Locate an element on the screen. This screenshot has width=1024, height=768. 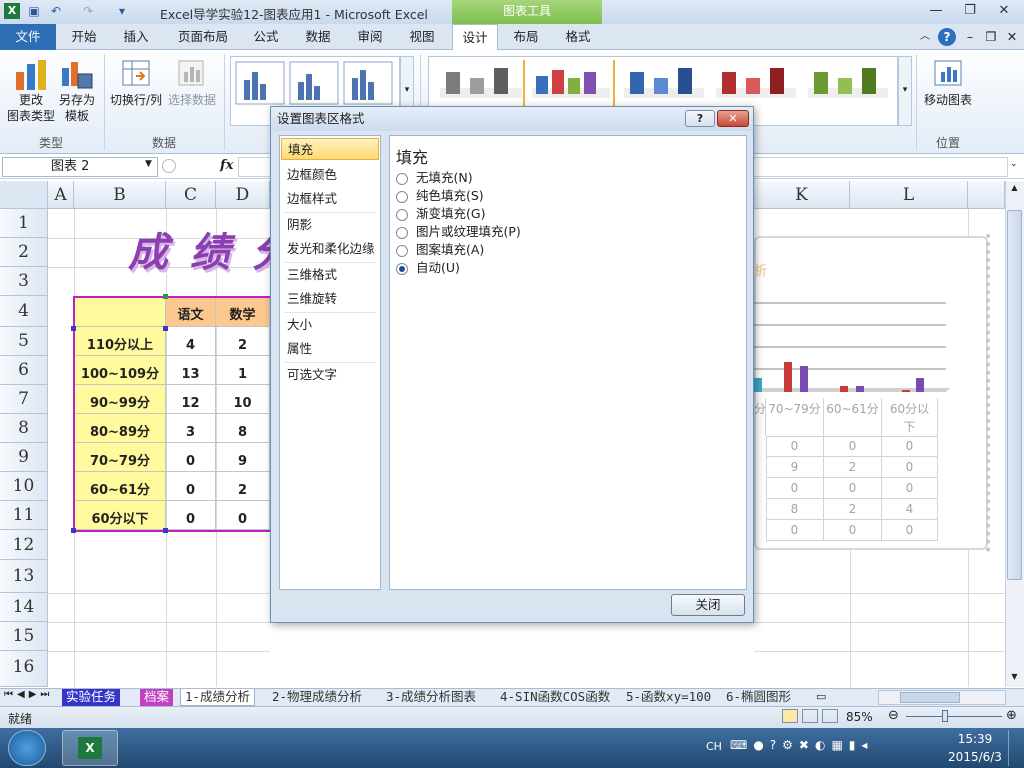
col-header-M is located at coordinates (986, 195).